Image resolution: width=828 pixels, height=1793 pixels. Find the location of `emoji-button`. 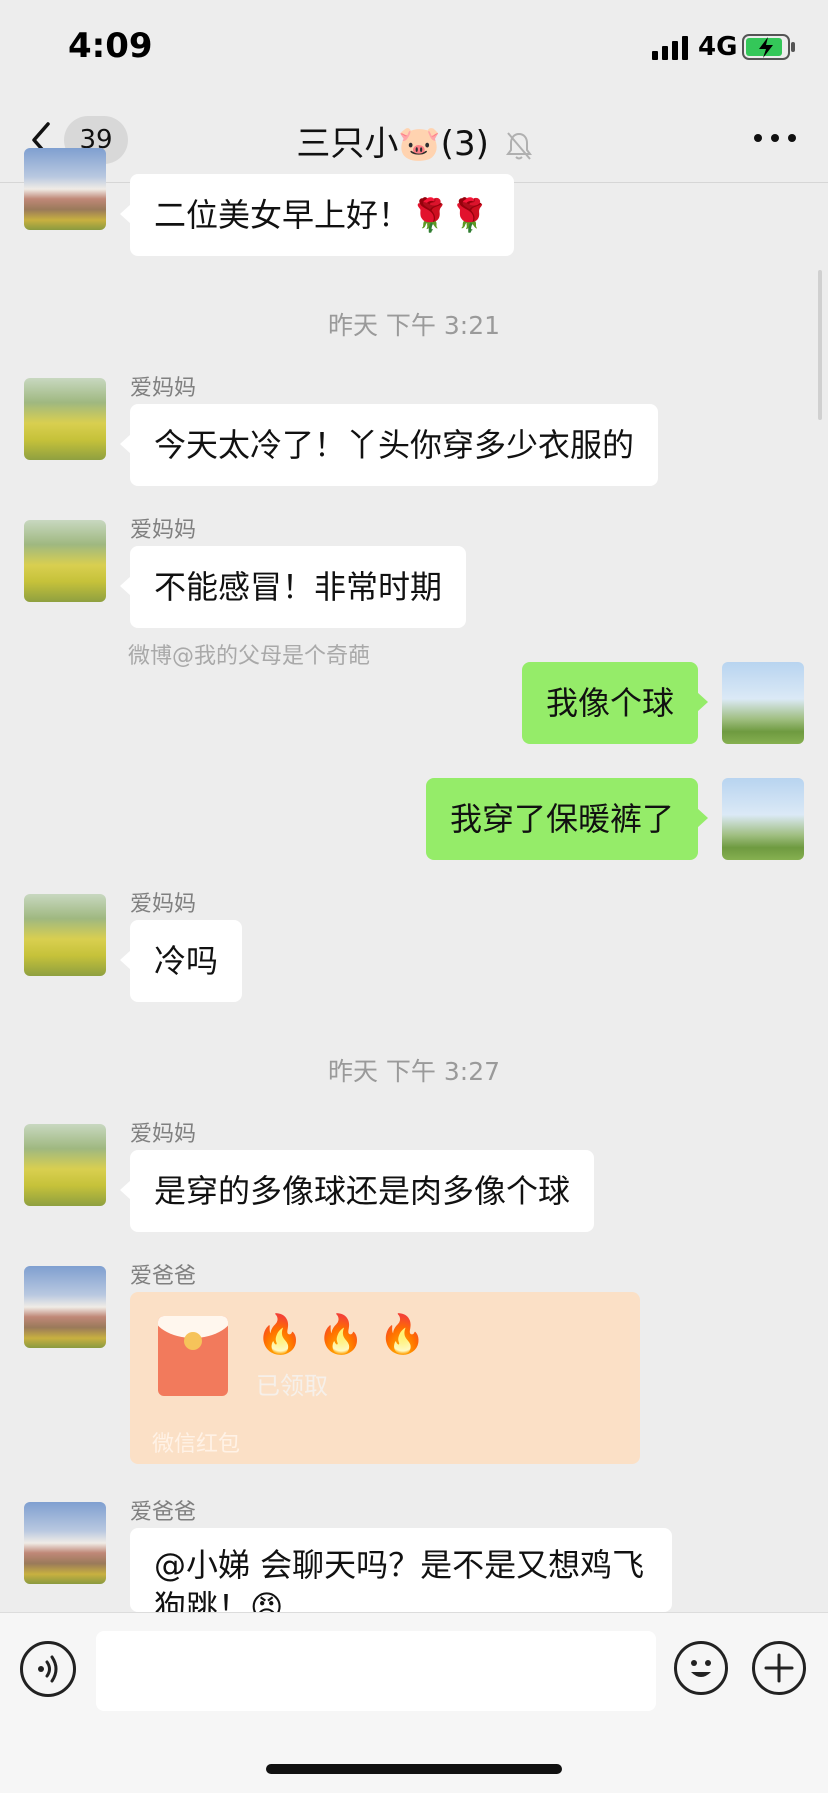

emoji-button is located at coordinates (701, 1668).